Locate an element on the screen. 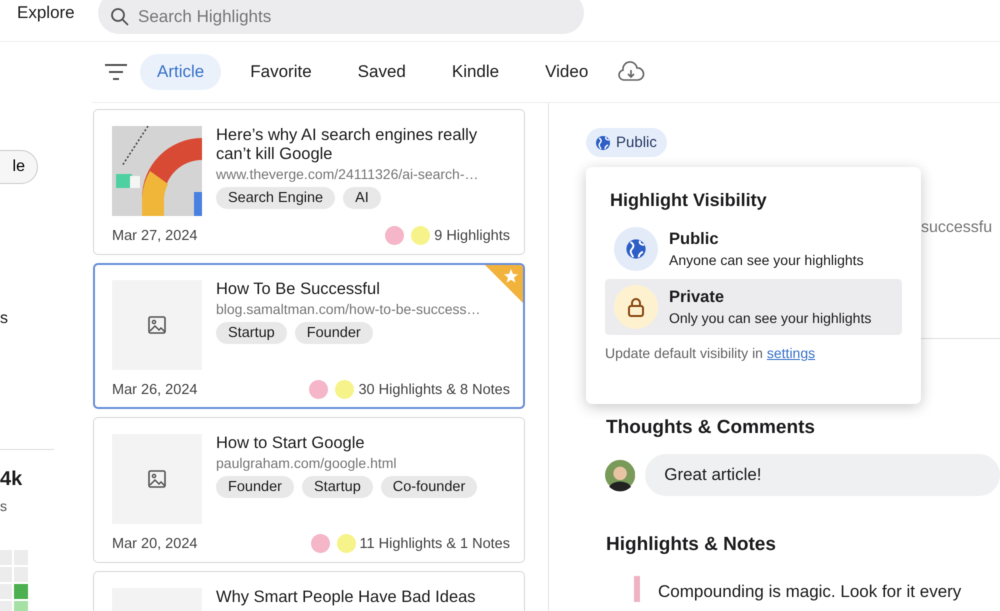  comment-bubble: Great article! is located at coordinates (822, 475).